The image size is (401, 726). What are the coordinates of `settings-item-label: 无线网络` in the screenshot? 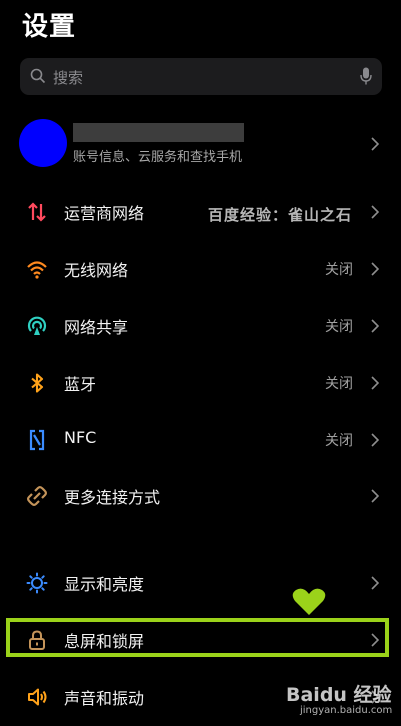 It's located at (96, 270).